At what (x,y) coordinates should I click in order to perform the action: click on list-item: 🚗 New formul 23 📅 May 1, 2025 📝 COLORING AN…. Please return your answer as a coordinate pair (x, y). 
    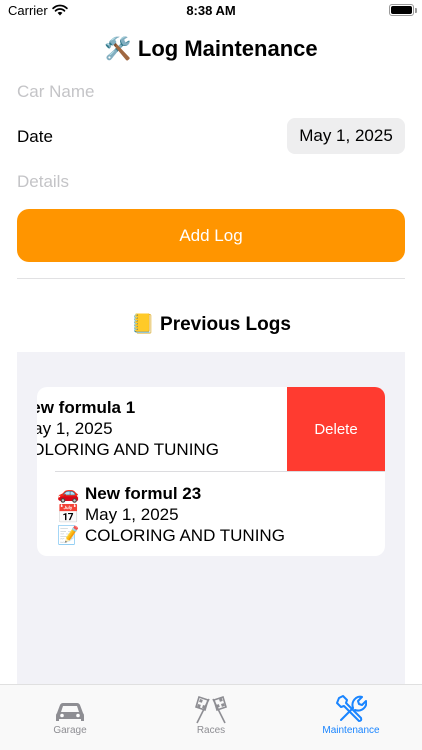
    Looking at the image, I should click on (211, 514).